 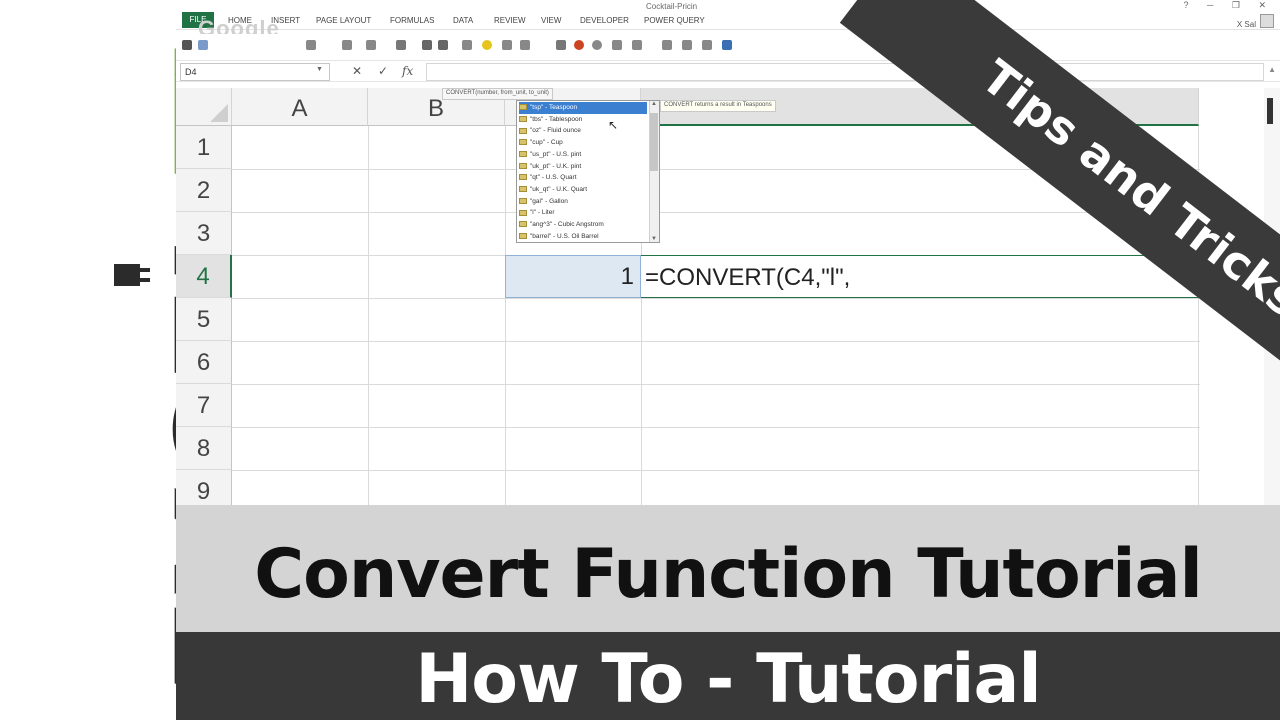 I want to click on cancel-icon: ✕, so click(x=357, y=71).